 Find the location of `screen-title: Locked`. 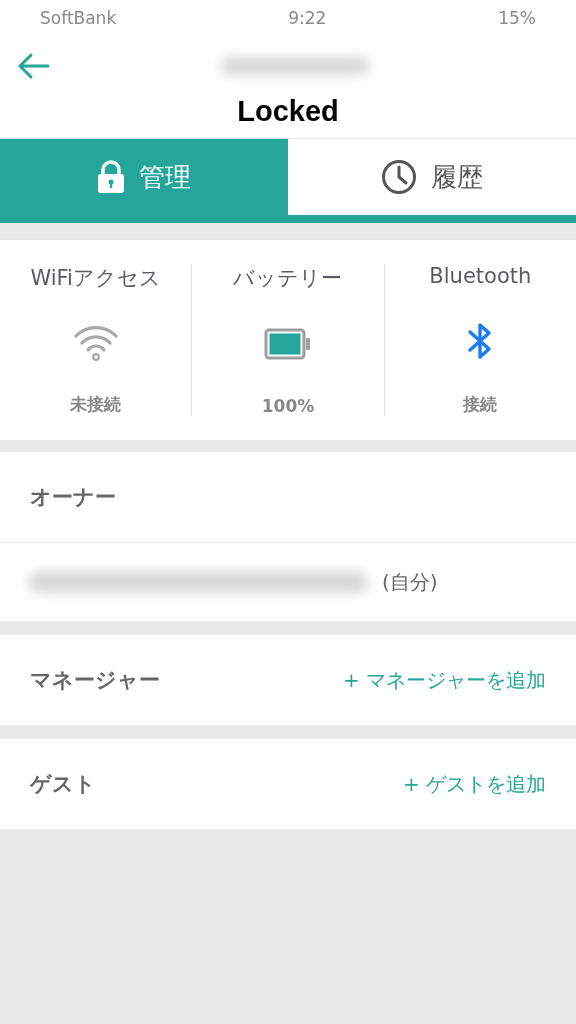

screen-title: Locked is located at coordinates (288, 111).